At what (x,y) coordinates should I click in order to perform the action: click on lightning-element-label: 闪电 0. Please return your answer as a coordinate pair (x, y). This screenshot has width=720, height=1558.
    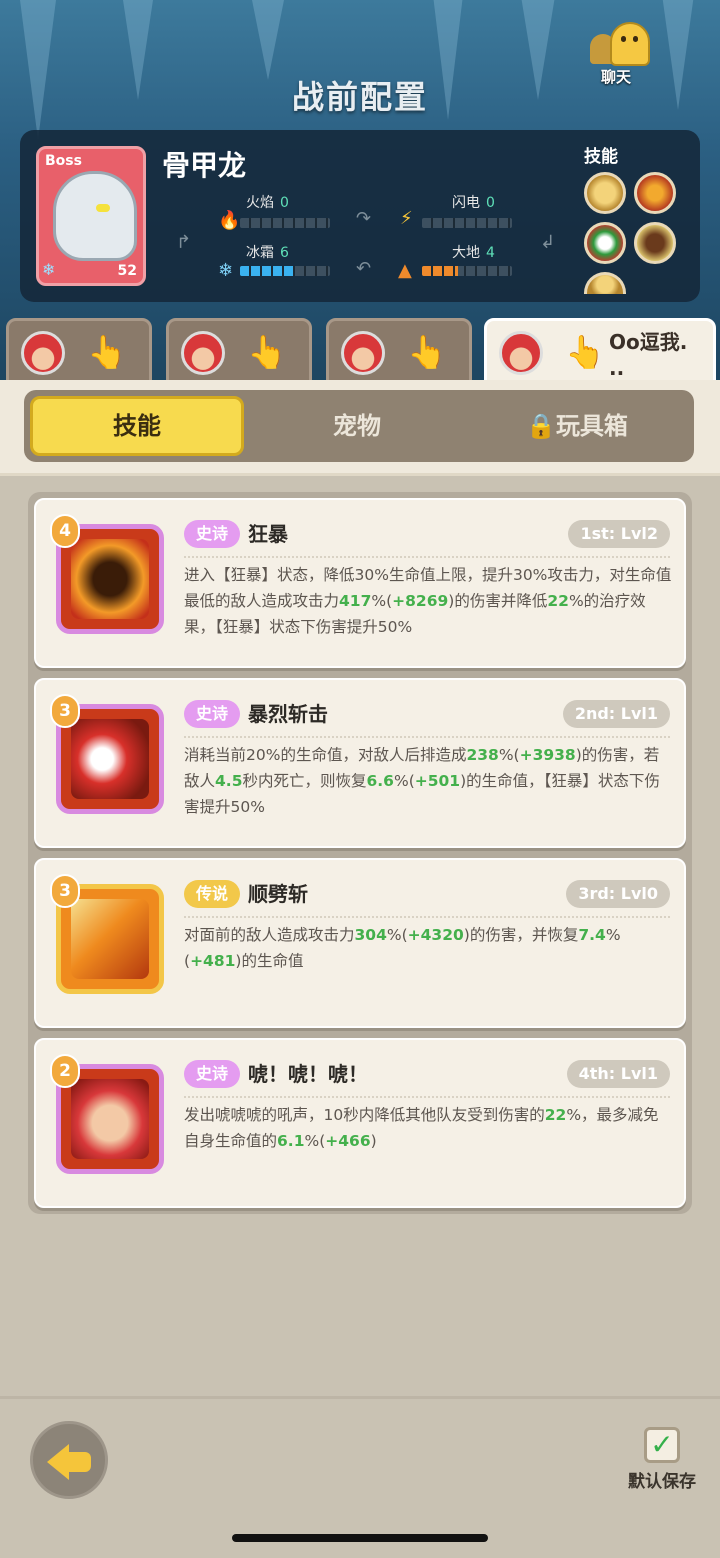
    Looking at the image, I should click on (473, 203).